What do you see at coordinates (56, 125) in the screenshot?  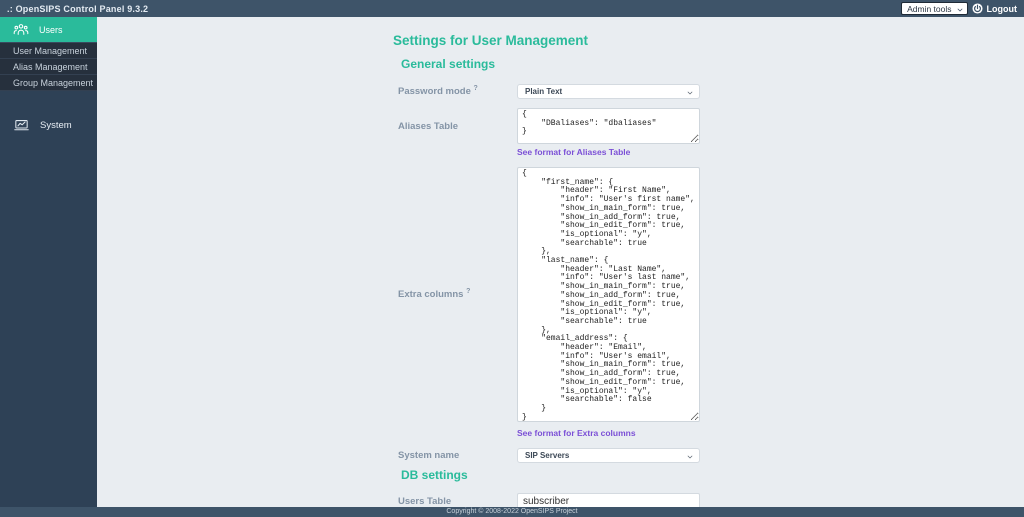 I see `sidebar-item-system-label: System` at bounding box center [56, 125].